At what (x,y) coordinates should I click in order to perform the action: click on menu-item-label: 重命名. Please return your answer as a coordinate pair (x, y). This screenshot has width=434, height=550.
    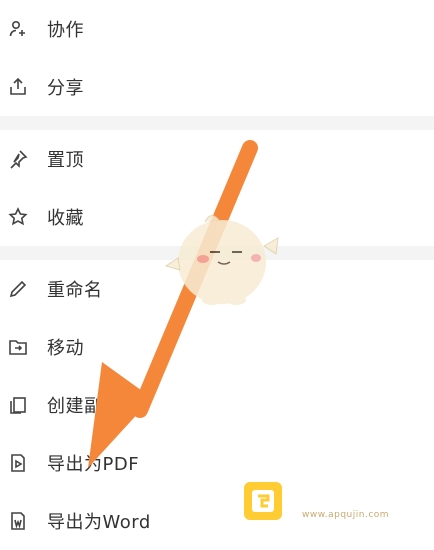
    Looking at the image, I should click on (75, 290).